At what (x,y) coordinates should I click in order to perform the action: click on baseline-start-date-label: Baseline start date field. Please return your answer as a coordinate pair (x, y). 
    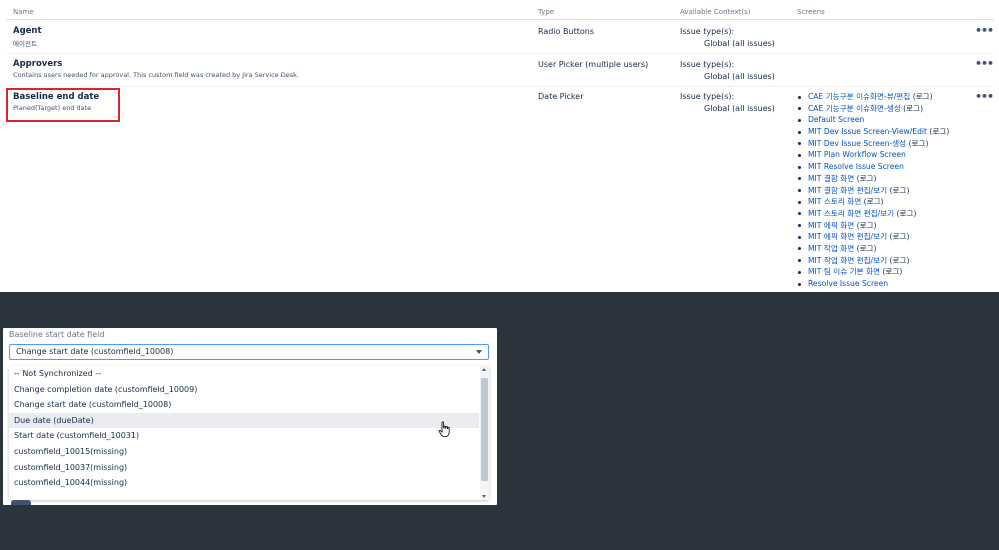
    Looking at the image, I should click on (57, 334).